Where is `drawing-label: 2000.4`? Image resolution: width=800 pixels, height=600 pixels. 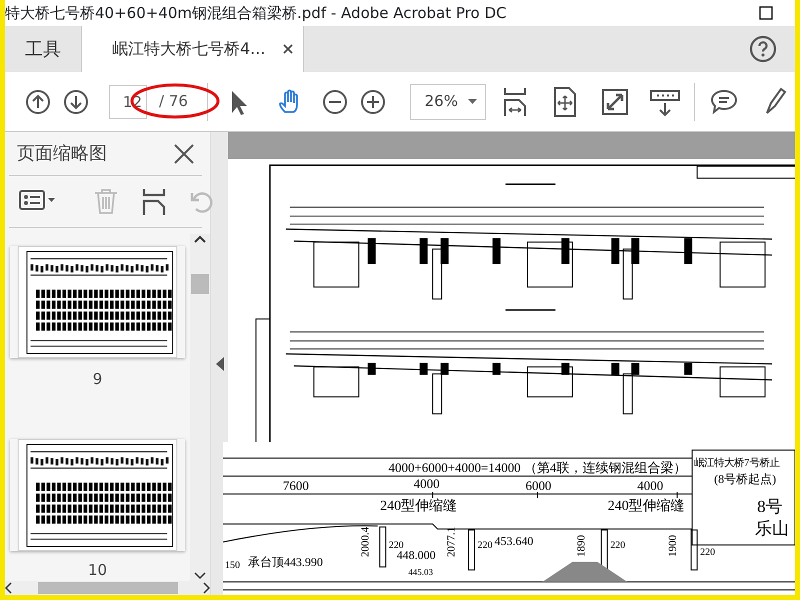
drawing-label: 2000.4 is located at coordinates (366, 542).